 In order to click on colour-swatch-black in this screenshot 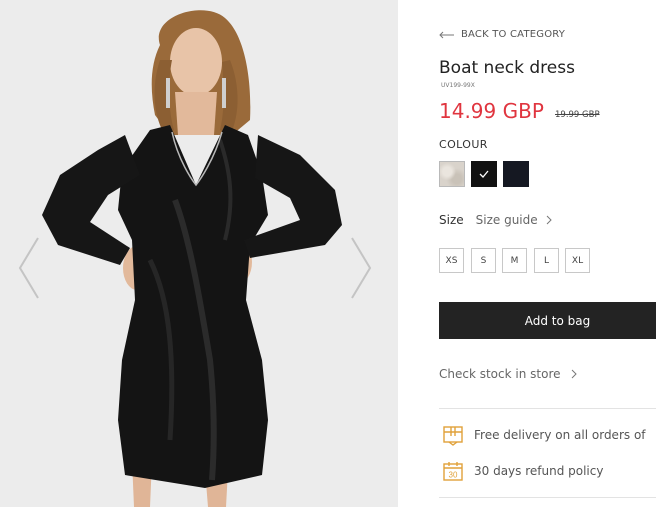, I will do `click(484, 174)`.